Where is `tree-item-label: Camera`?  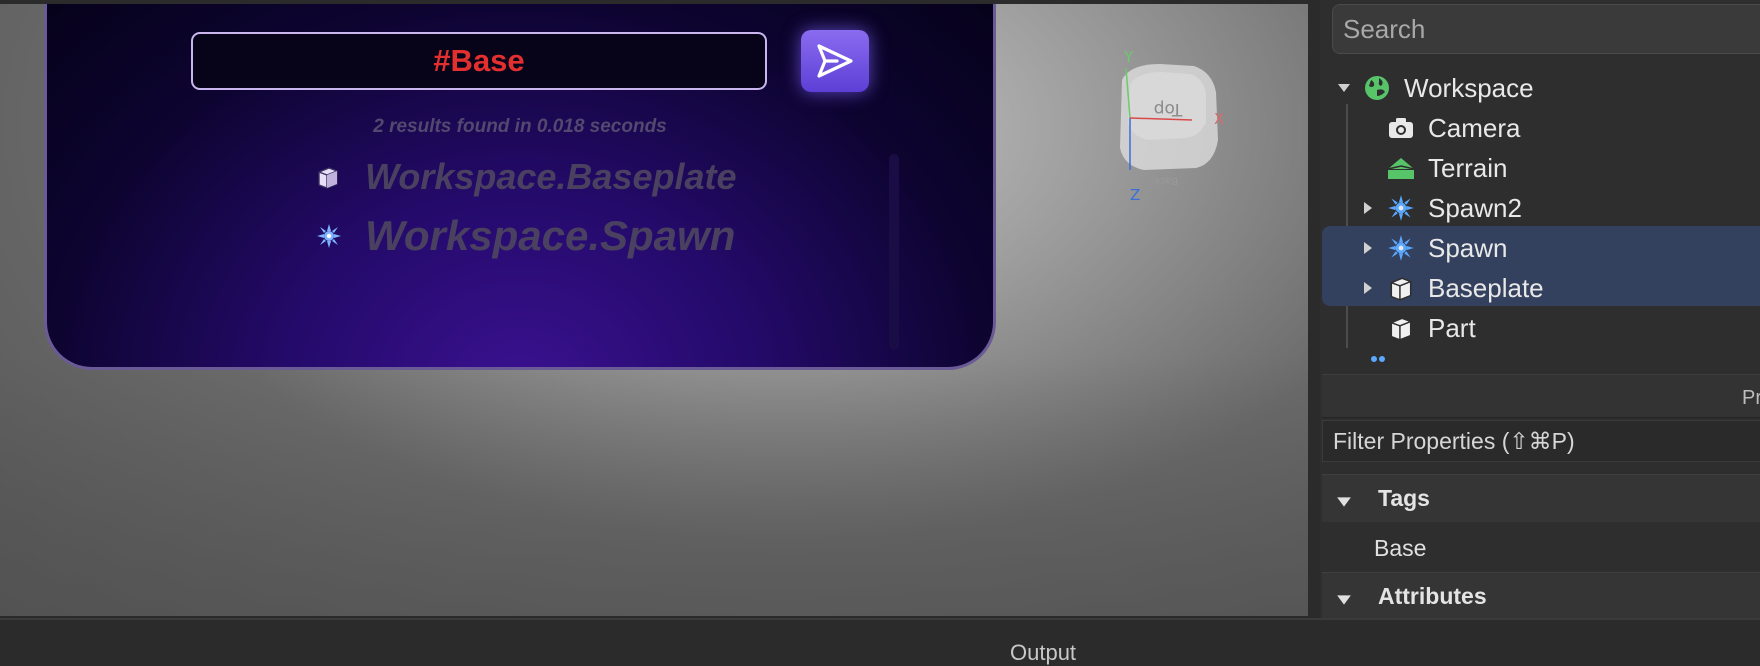 tree-item-label: Camera is located at coordinates (1474, 127).